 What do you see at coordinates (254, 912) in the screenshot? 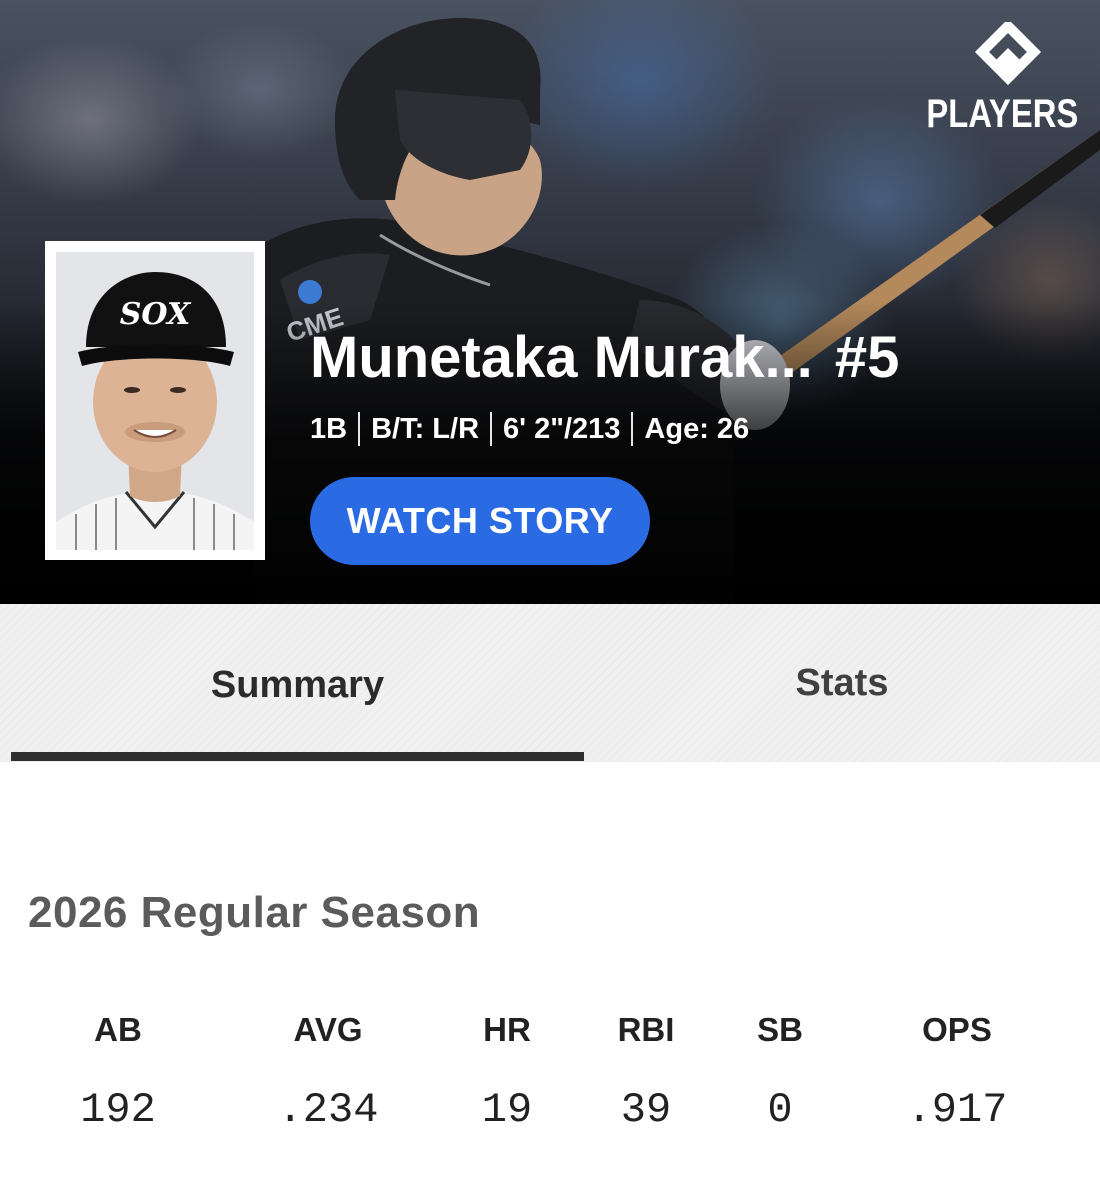
I see `season-title: 2026 Regular Season` at bounding box center [254, 912].